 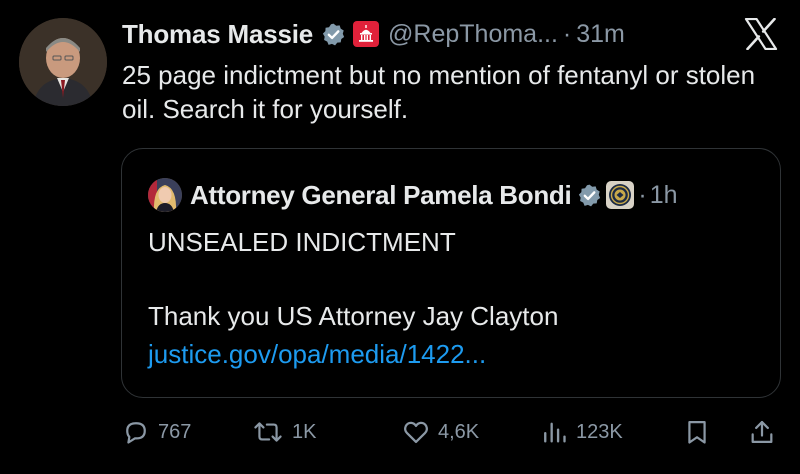 I want to click on quoted-tweet-text: Thank you US Attorney Jay Clayton, so click(x=353, y=316).